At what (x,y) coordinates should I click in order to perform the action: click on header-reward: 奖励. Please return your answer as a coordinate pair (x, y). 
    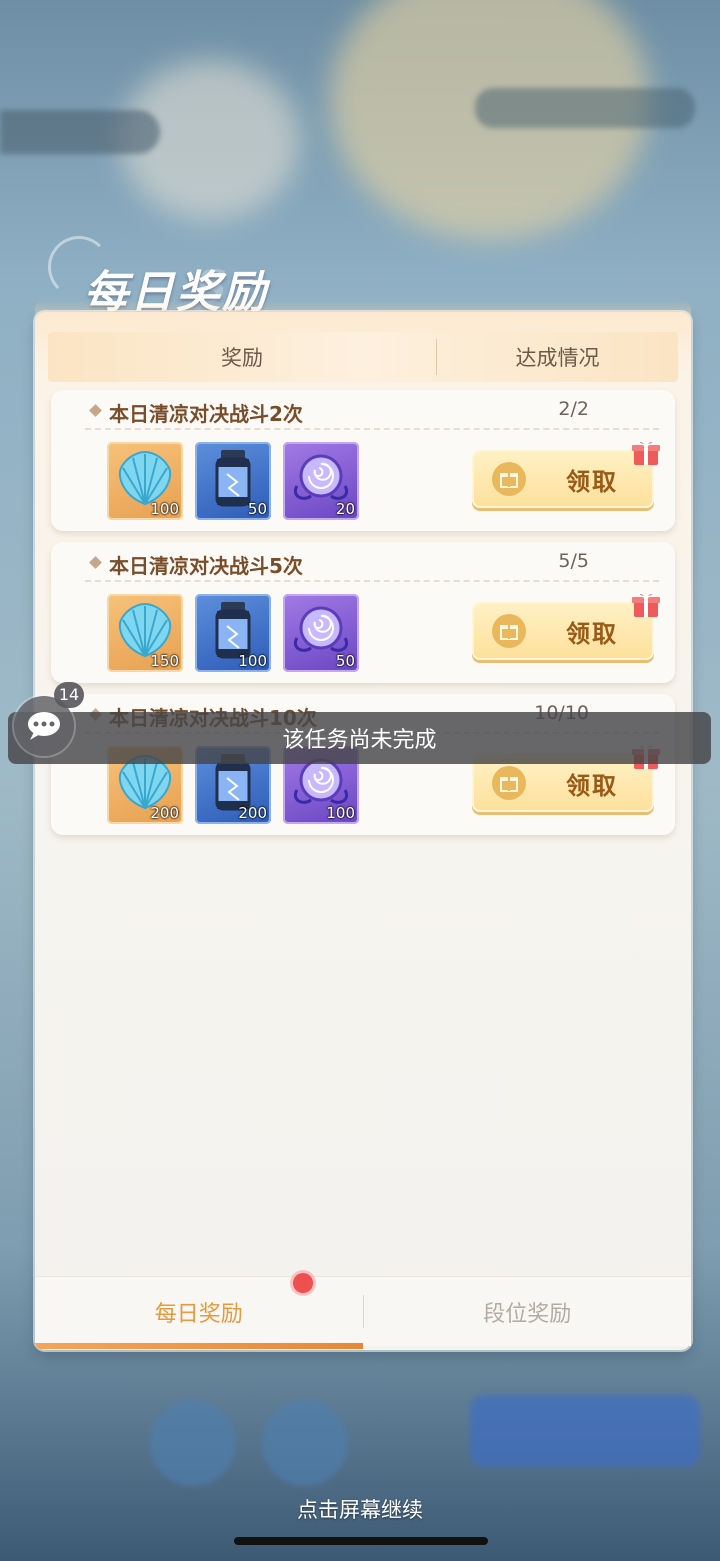
    Looking at the image, I should click on (242, 358).